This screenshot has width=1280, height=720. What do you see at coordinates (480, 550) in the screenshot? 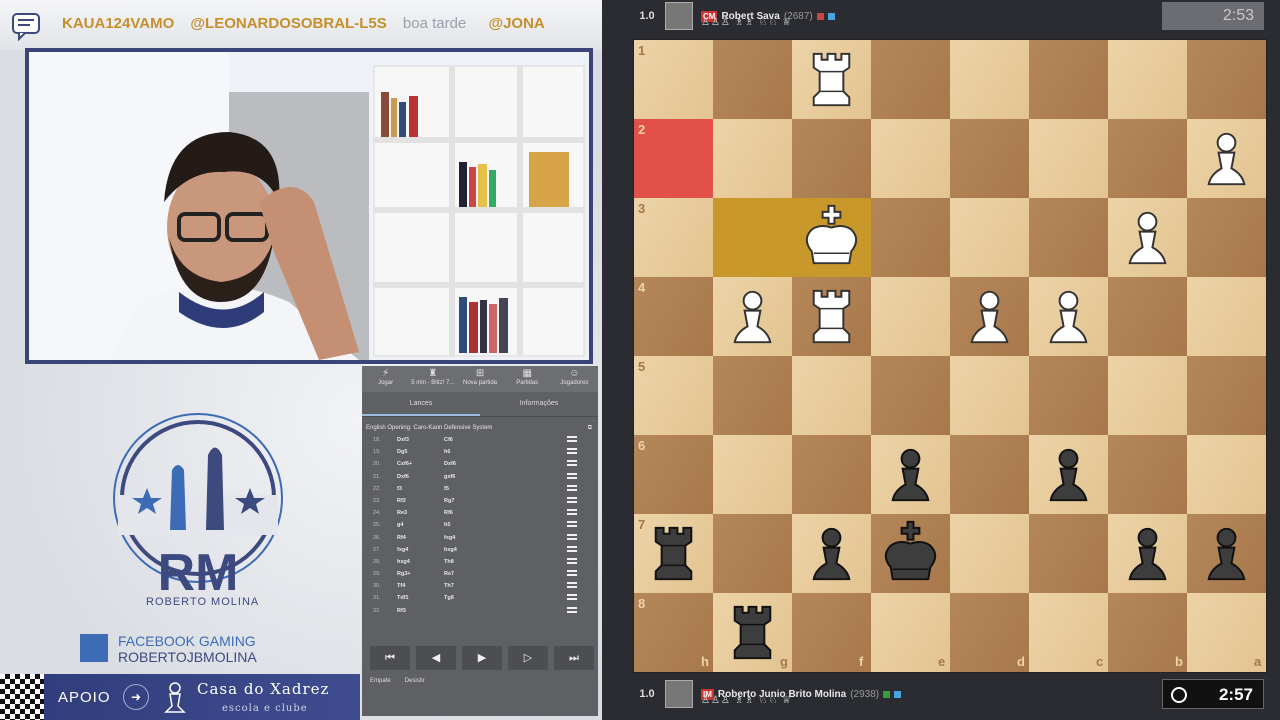
I see `move-row: 27. fxg4 hxg4` at bounding box center [480, 550].